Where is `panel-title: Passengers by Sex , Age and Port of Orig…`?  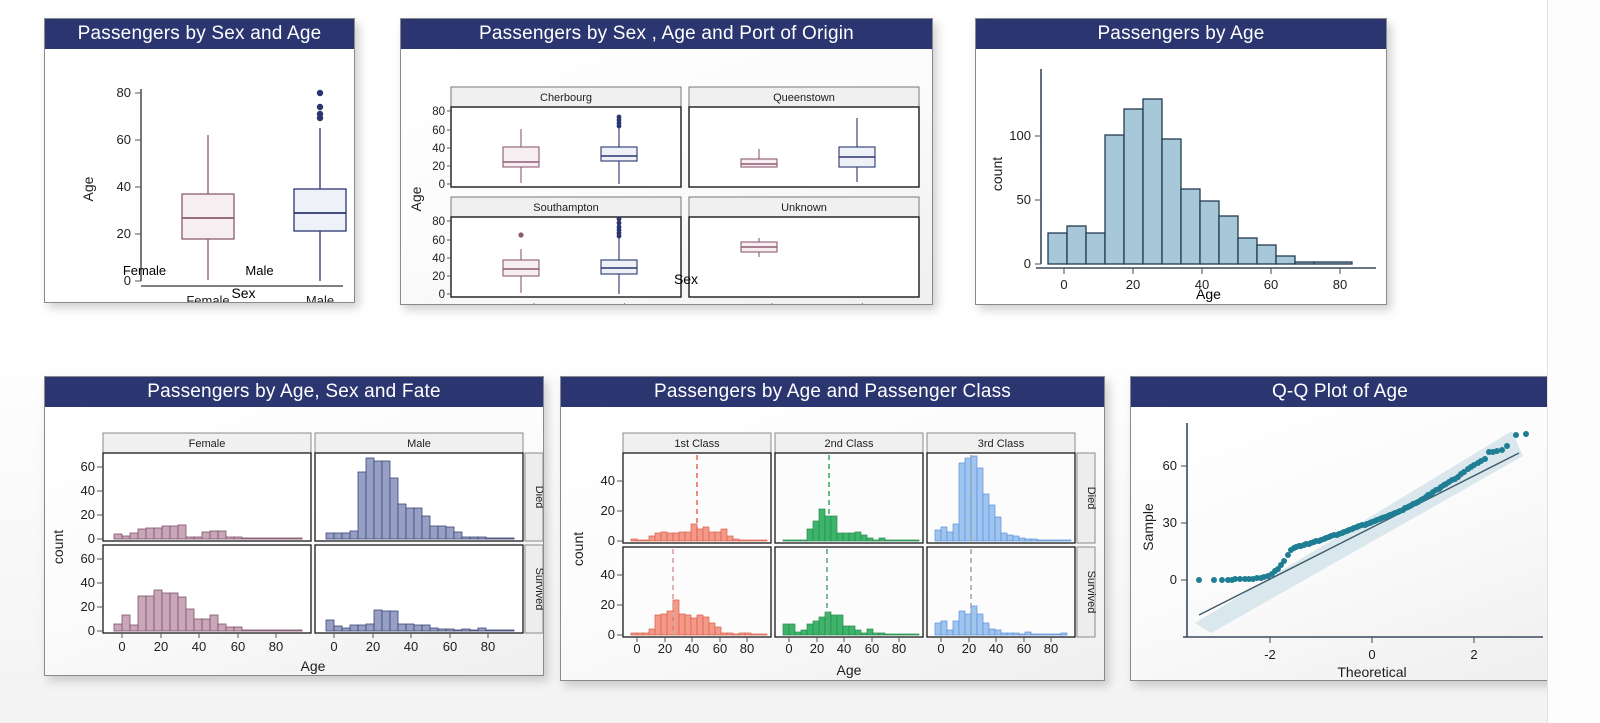 panel-title: Passengers by Sex , Age and Port of Orig… is located at coordinates (666, 34).